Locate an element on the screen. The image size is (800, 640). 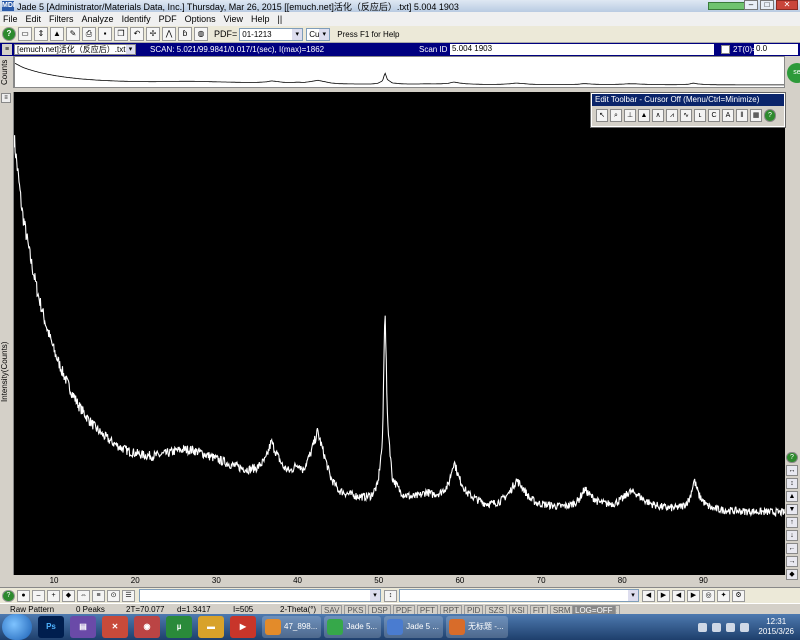
open-icon: ▭ is located at coordinates (25, 34).